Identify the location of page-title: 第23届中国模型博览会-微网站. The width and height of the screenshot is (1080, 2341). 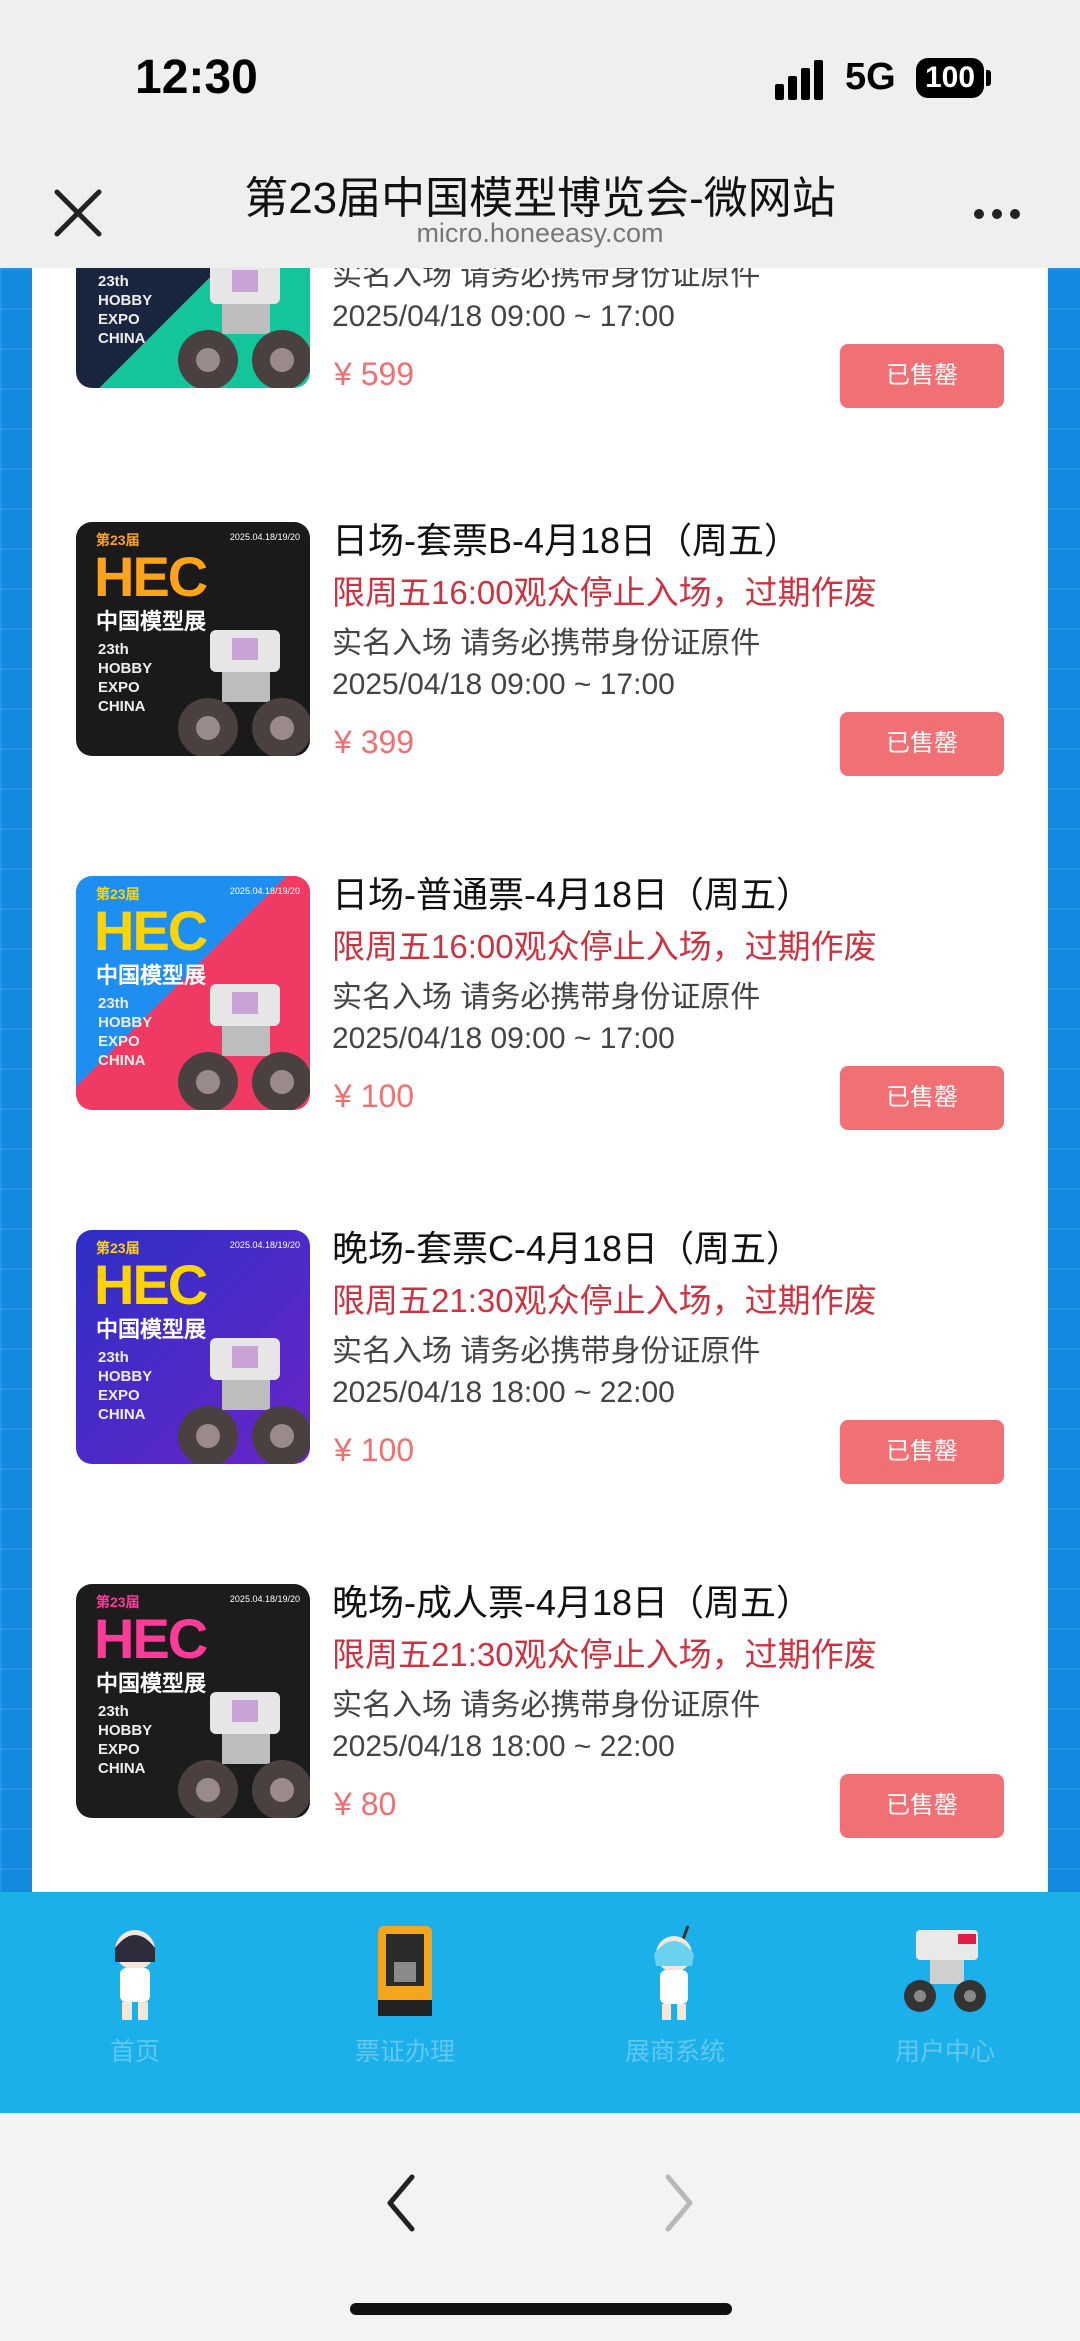
(540, 198).